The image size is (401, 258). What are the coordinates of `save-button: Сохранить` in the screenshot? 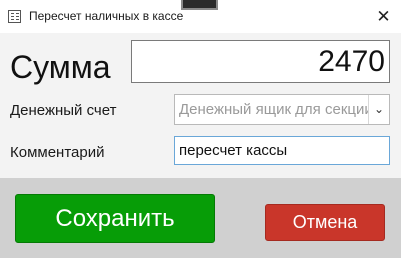 It's located at (115, 218).